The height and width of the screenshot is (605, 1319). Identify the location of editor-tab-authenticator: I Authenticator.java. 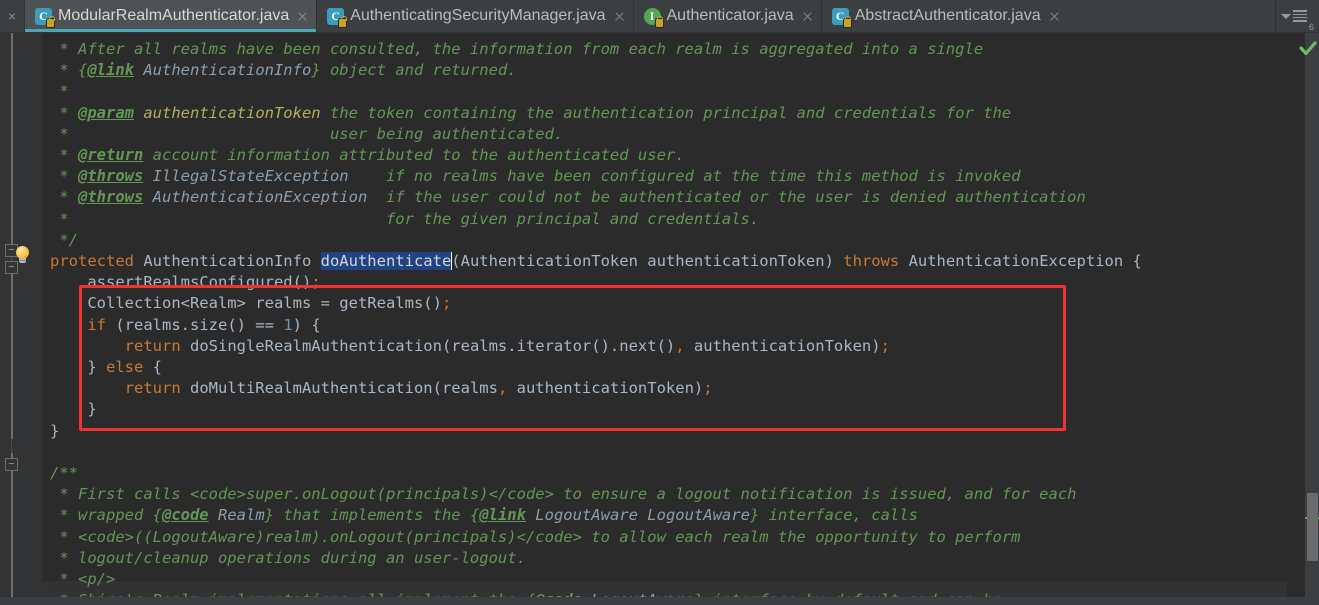
(726, 16).